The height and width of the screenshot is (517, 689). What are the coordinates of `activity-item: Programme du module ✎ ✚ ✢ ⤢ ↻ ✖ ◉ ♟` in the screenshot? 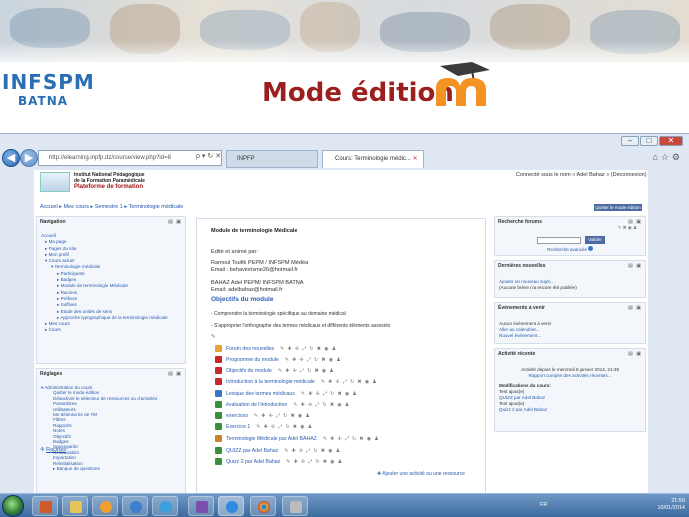 It's located at (278, 360).